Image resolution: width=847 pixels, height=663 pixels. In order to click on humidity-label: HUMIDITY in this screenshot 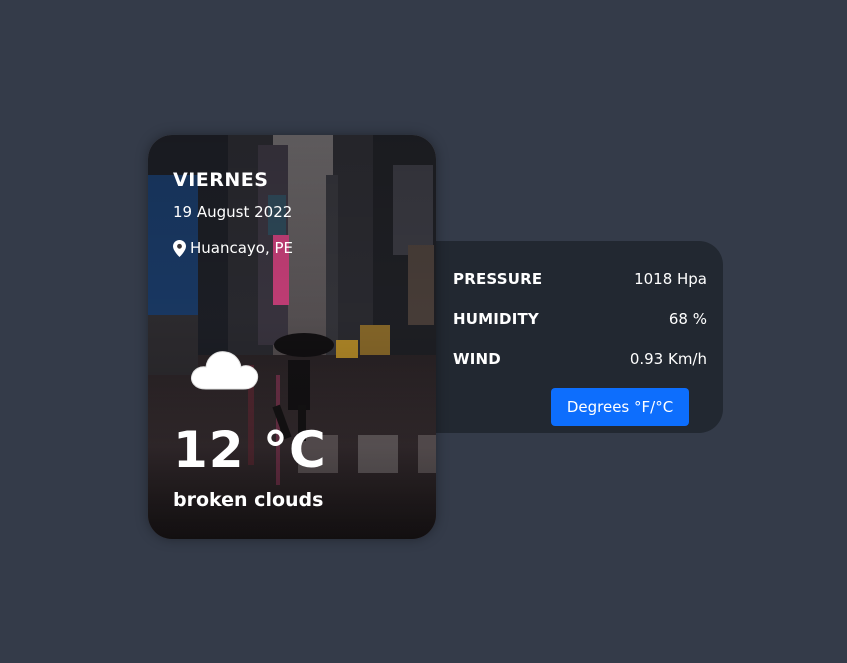, I will do `click(496, 319)`.